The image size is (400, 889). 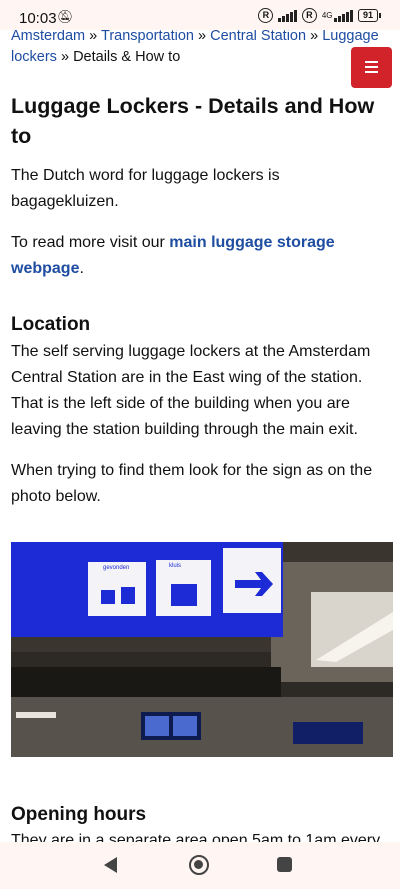 What do you see at coordinates (81, 268) in the screenshot?
I see `read-more-suffix: .` at bounding box center [81, 268].